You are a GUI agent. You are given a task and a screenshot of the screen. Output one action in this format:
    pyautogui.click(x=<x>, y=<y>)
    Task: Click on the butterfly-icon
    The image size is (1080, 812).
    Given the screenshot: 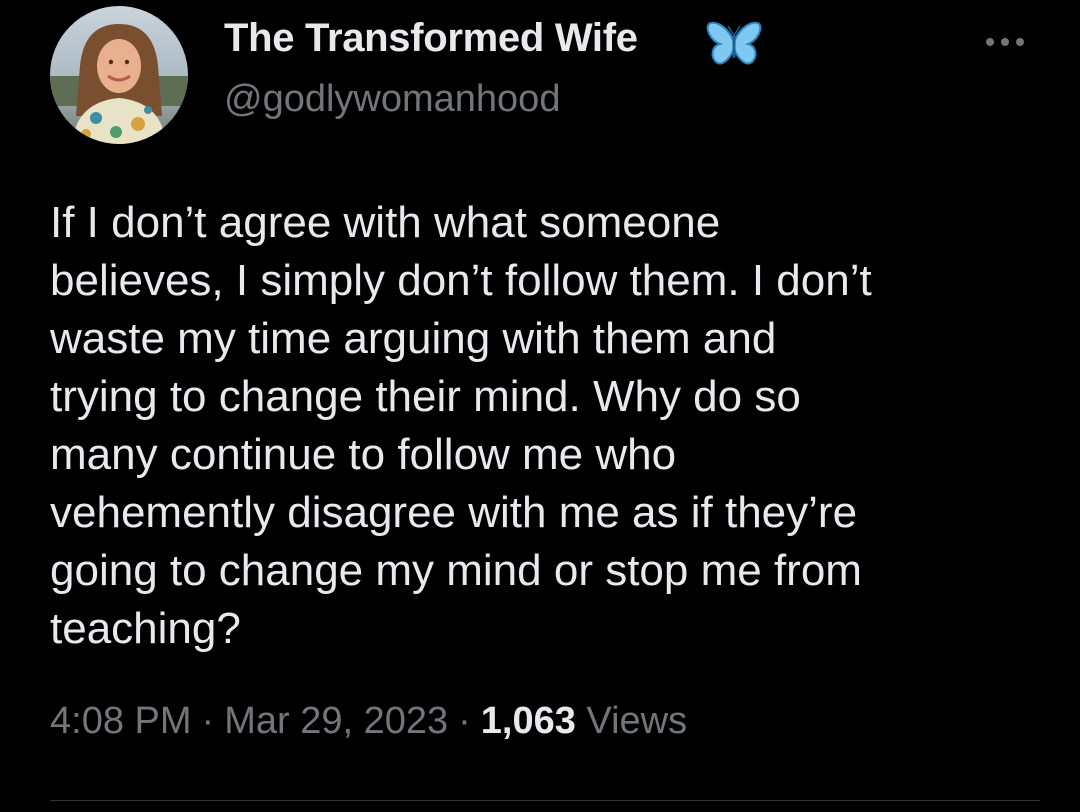 What is the action you would take?
    pyautogui.click(x=734, y=45)
    